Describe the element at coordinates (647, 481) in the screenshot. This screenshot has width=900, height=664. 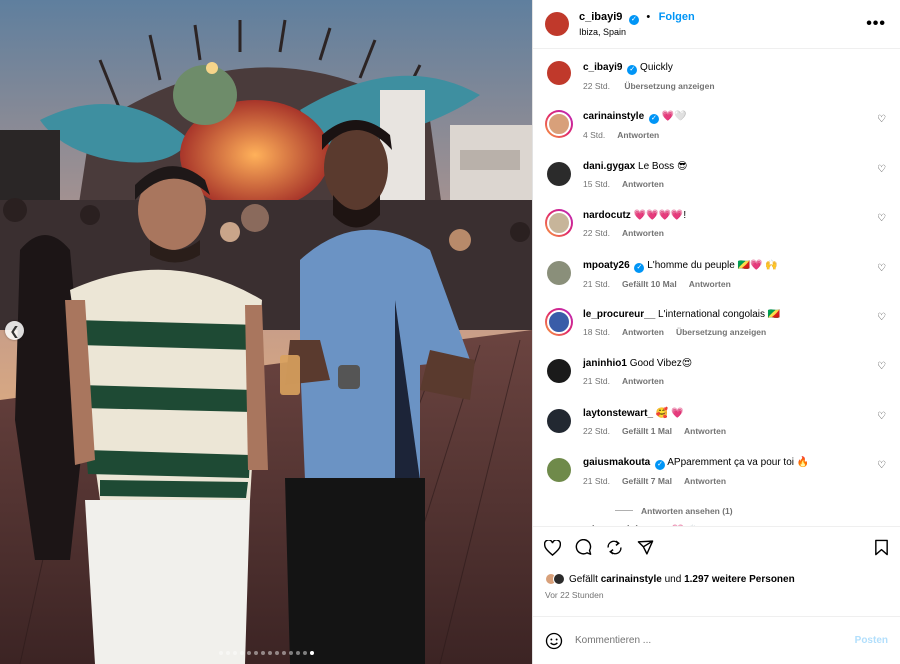
I see `comment-likes: Gefällt 7 Mal` at that location.